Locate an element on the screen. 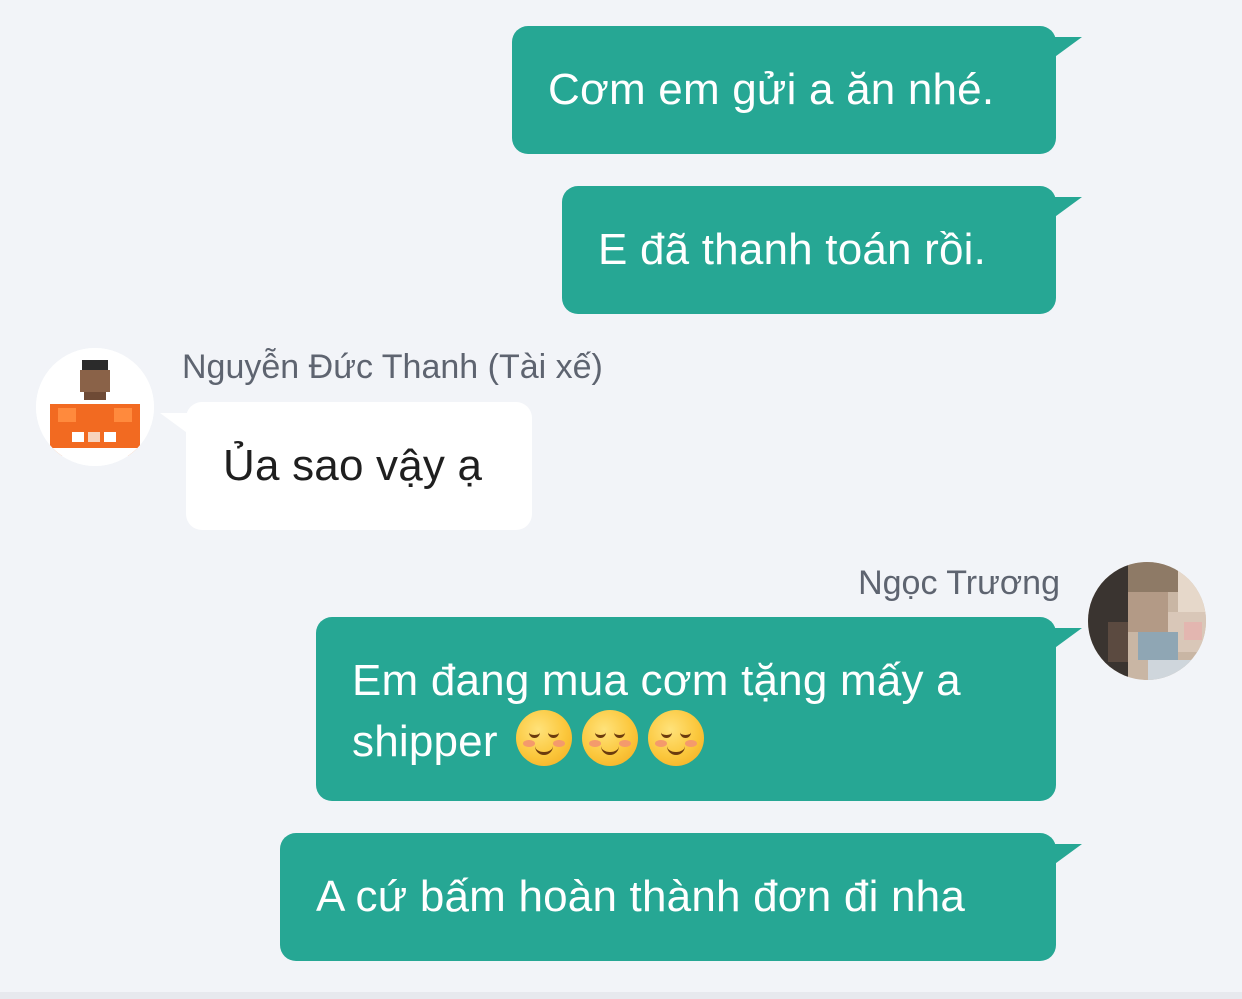 The image size is (1242, 999). message-text: E đã thanh toán rồi. is located at coordinates (792, 249).